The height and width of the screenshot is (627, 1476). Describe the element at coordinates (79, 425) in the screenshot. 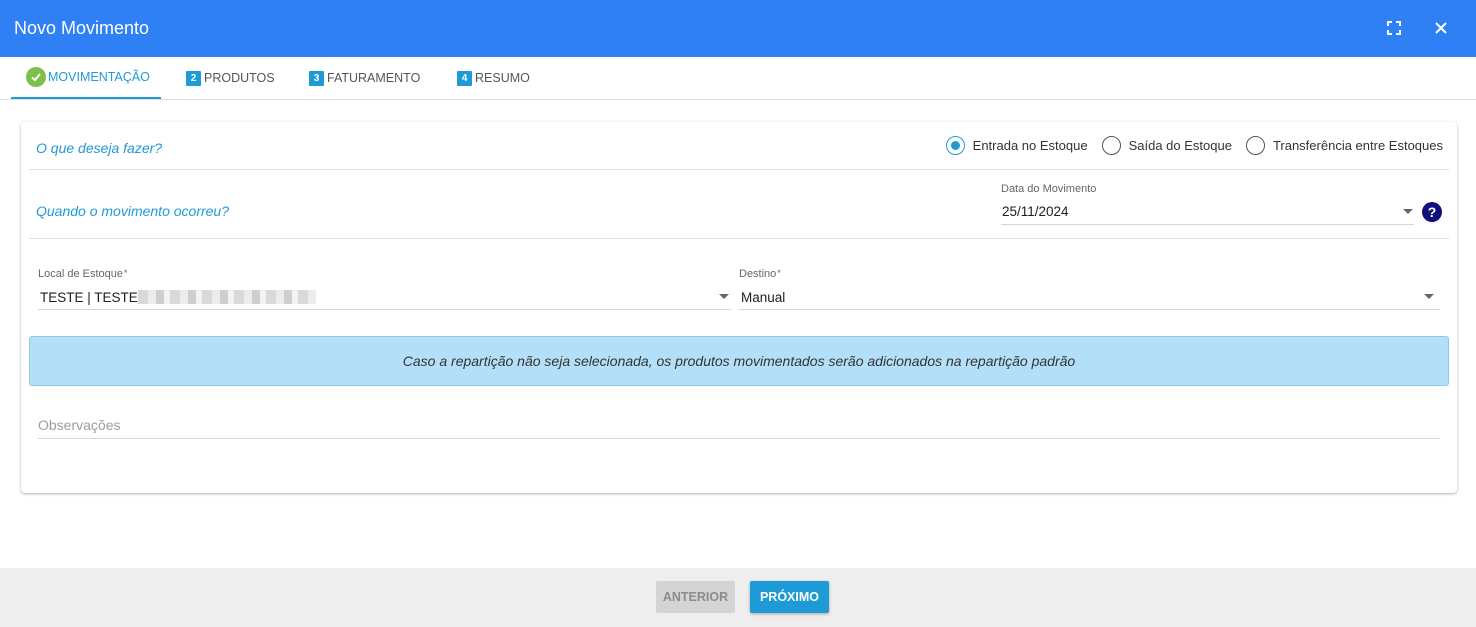

I see `observacoes-field: Observações` at that location.